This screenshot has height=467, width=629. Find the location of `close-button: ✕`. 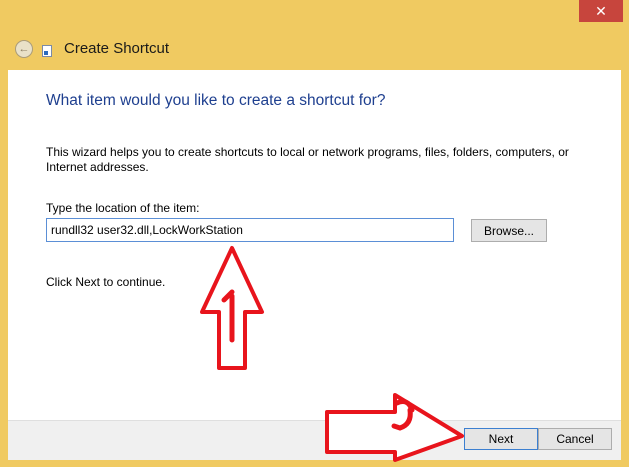

close-button: ✕ is located at coordinates (601, 11).